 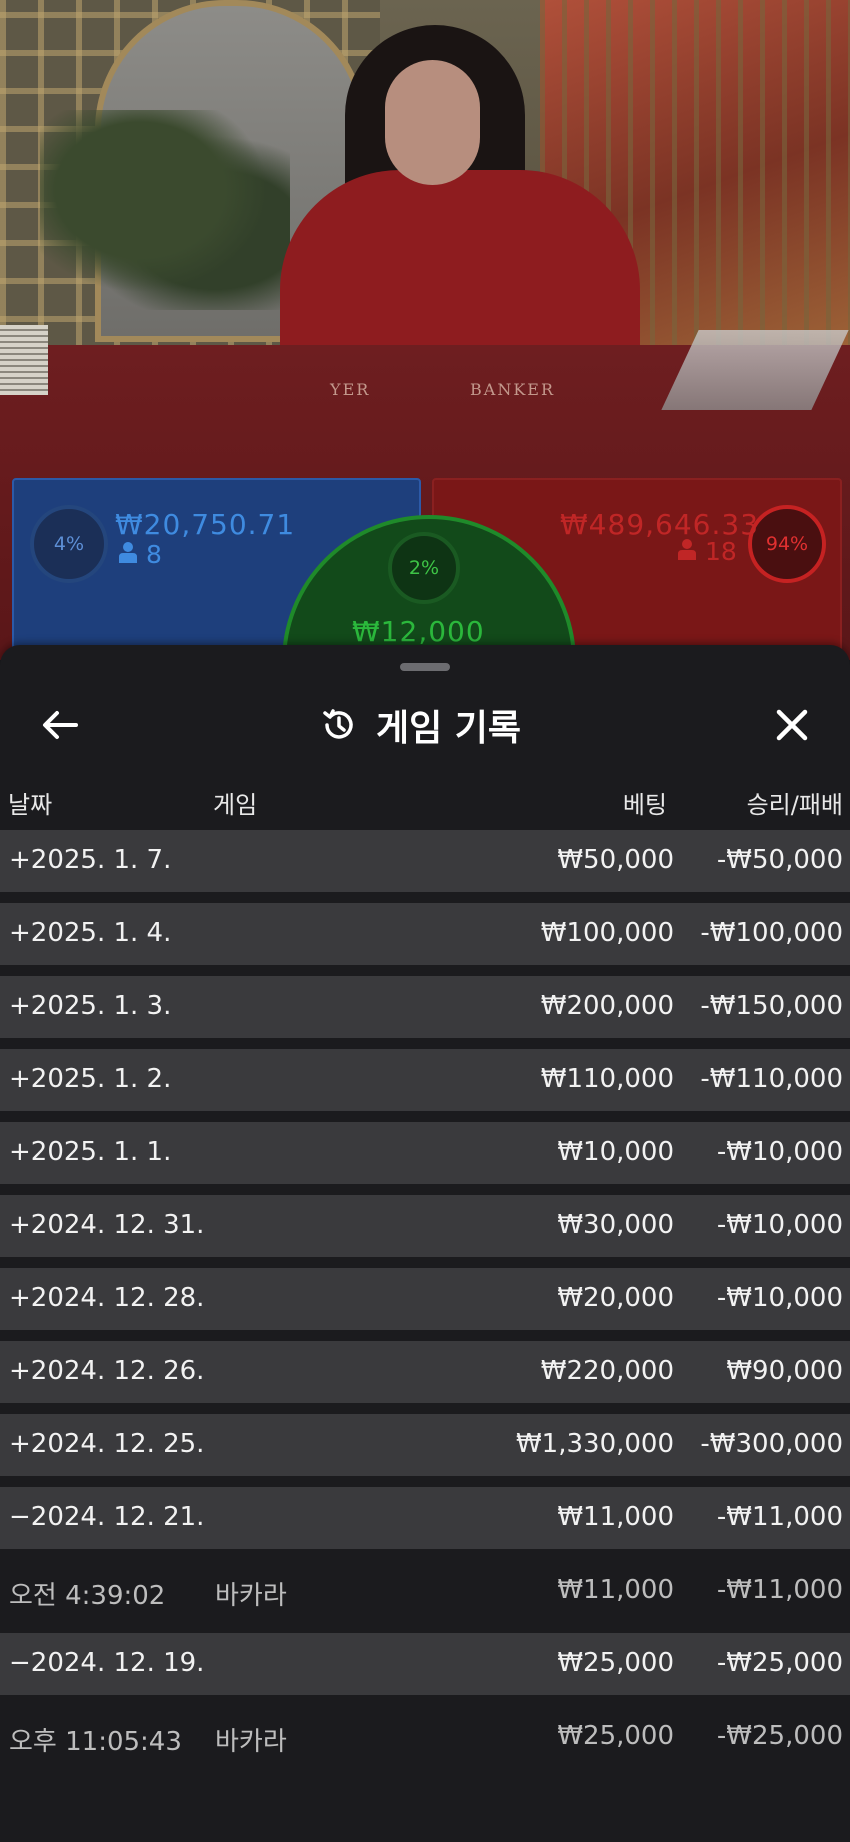 What do you see at coordinates (205, 524) in the screenshot?
I see `player-total-bet: ₩20,750.71` at bounding box center [205, 524].